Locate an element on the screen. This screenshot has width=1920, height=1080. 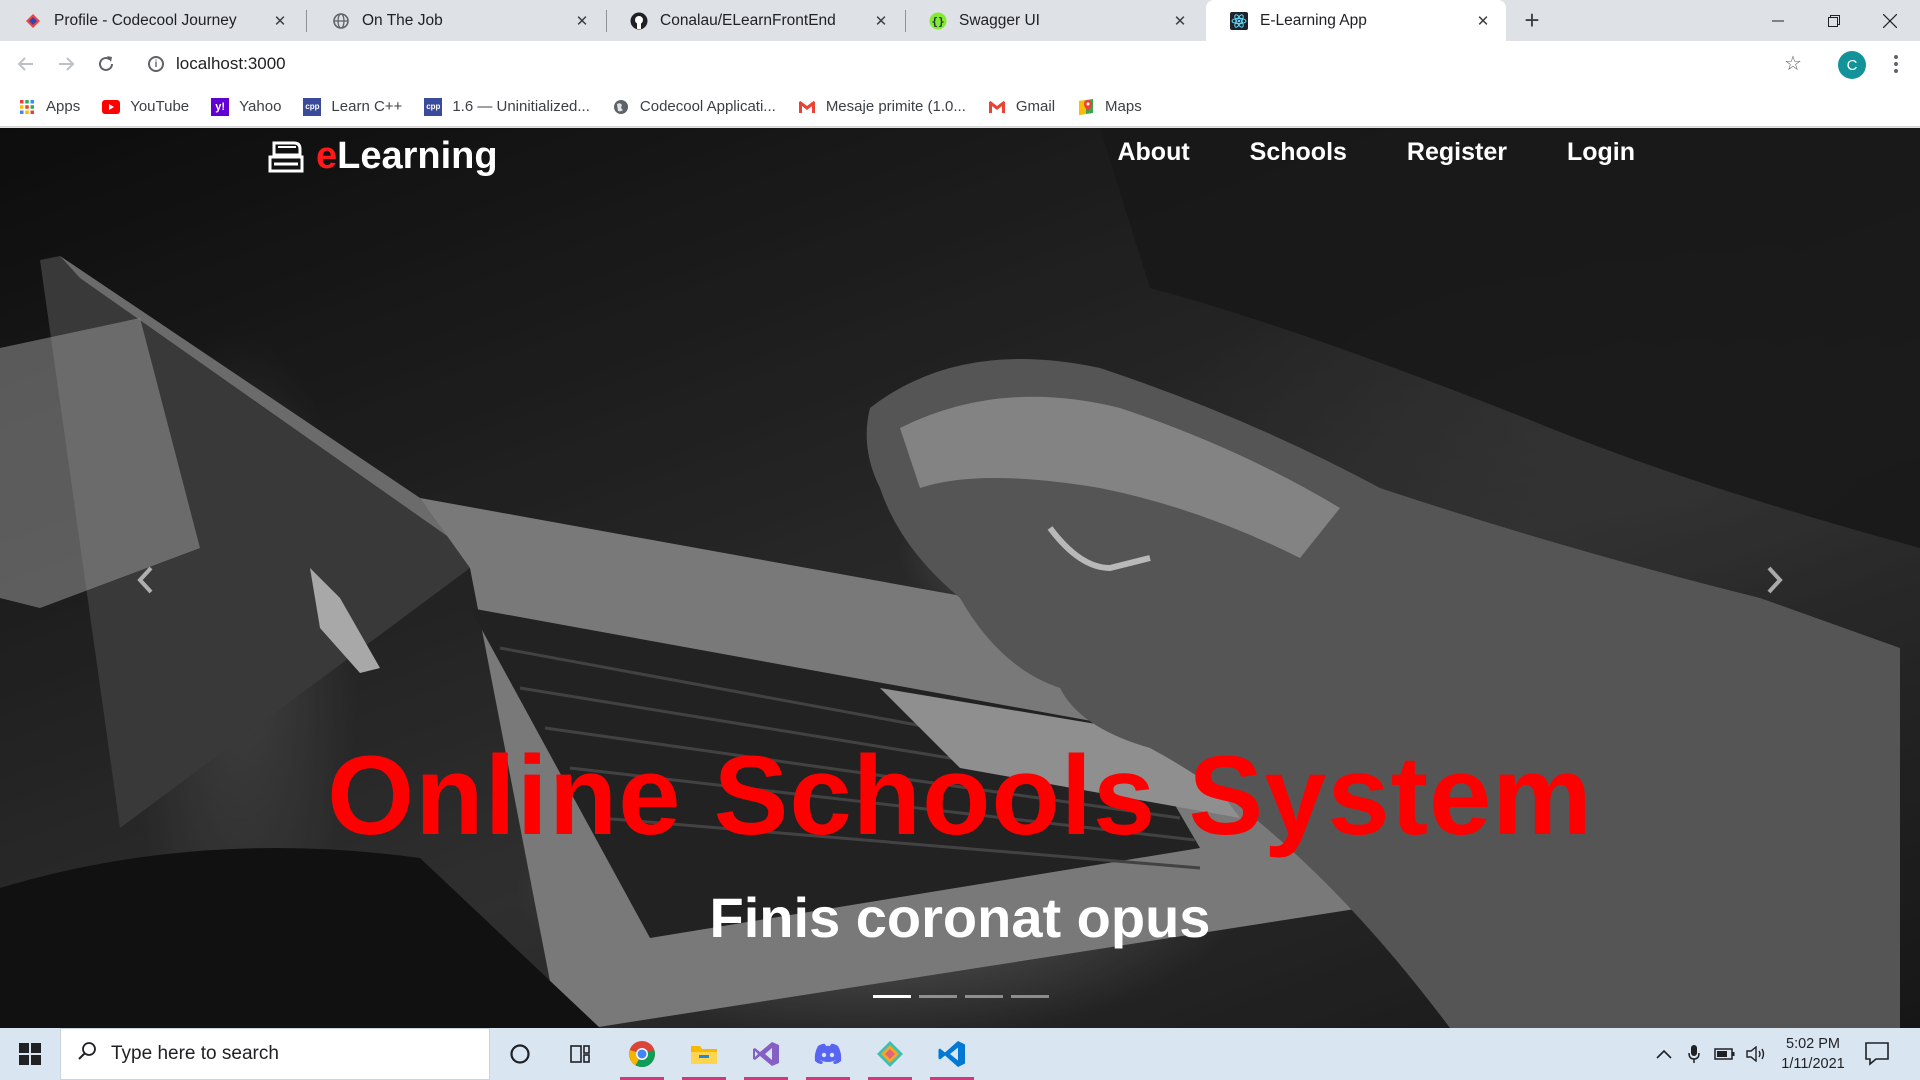
bookmark-maps: Maps is located at coordinates (1109, 107).